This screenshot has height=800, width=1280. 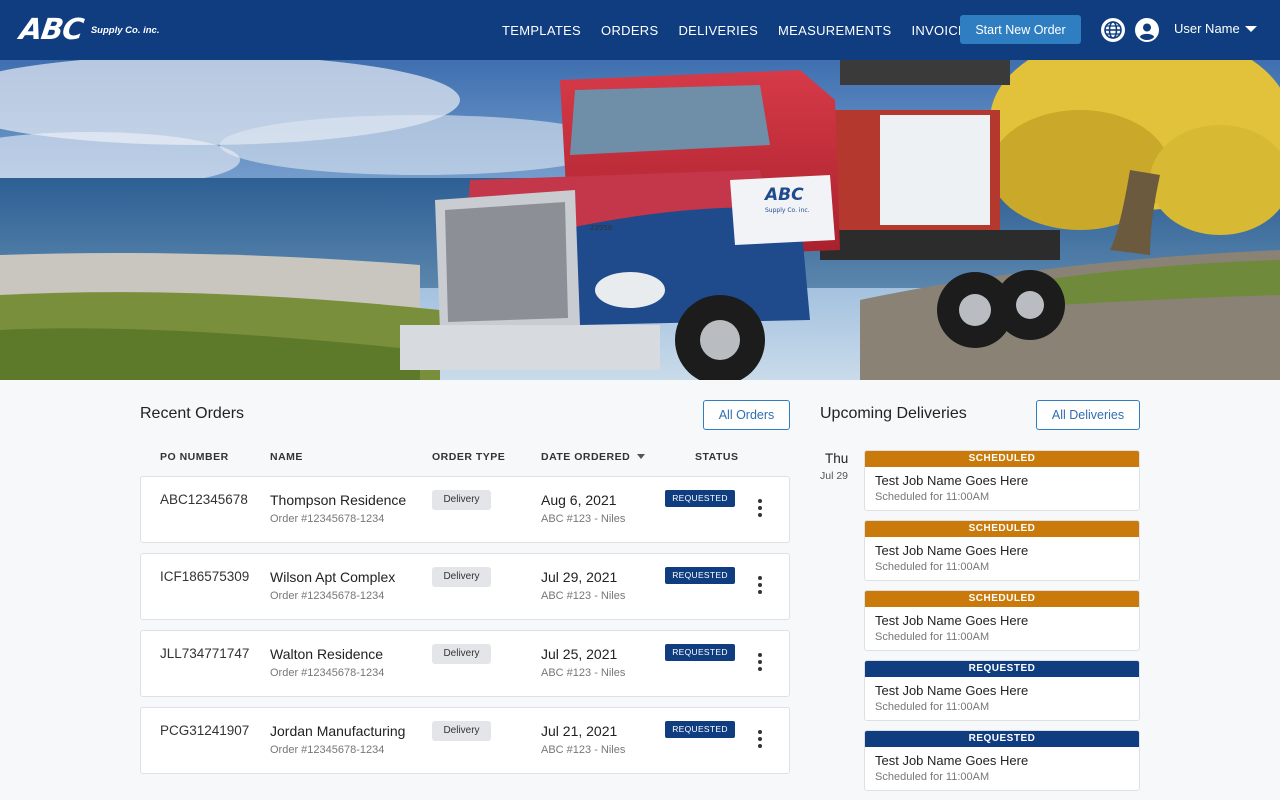 What do you see at coordinates (601, 228) in the screenshot?
I see `truck-number: 22958` at bounding box center [601, 228].